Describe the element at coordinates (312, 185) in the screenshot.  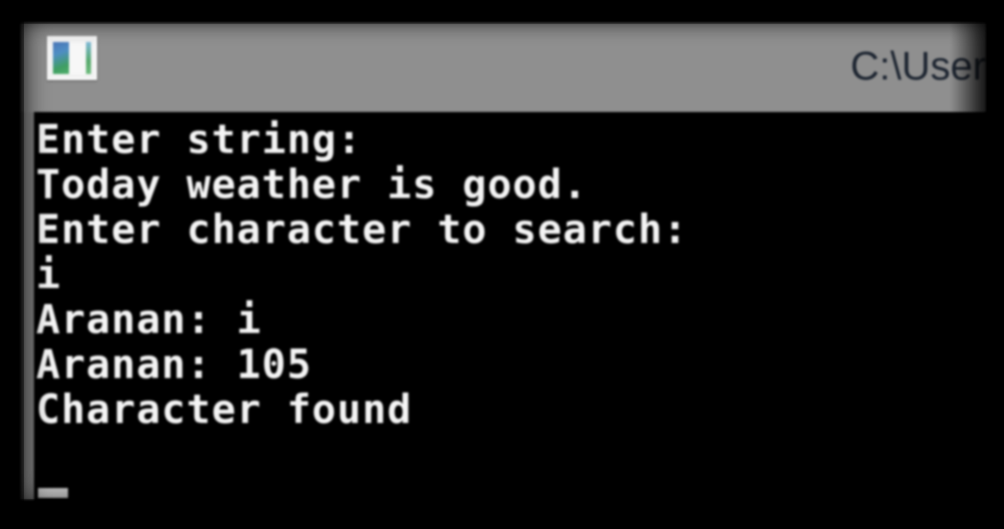
I see `console-line: Today weather is good.` at that location.